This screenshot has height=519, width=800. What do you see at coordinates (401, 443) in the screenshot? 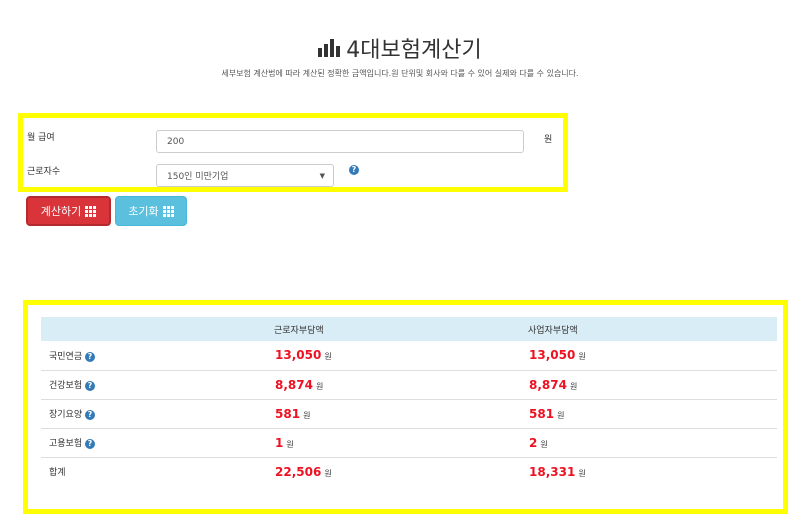
I see `employee-cell: 1원` at bounding box center [401, 443].